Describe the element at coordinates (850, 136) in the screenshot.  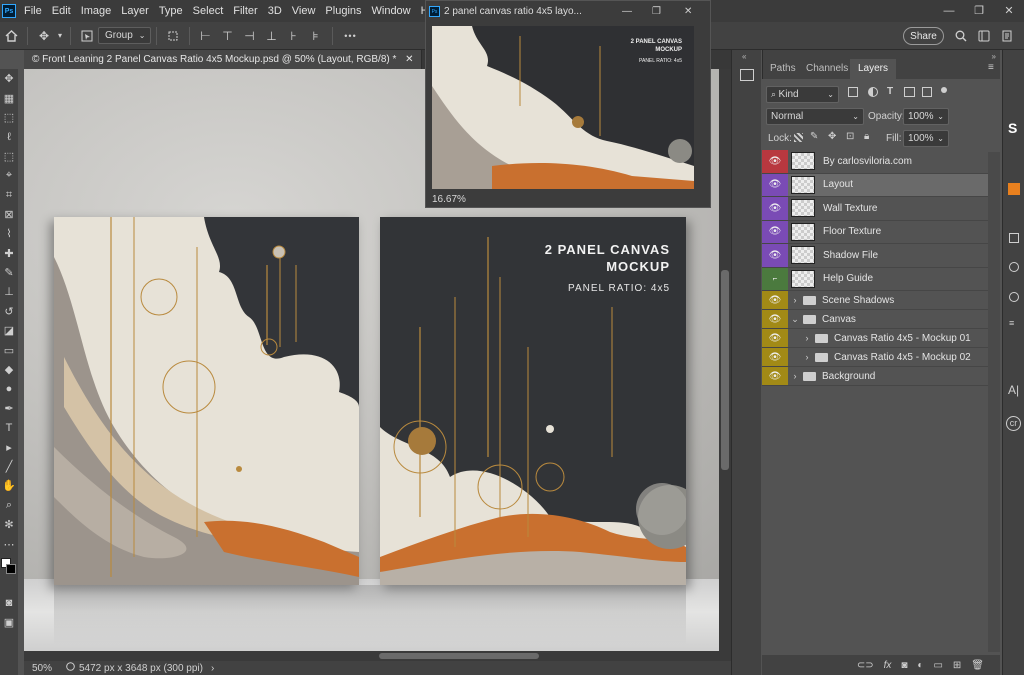
I see `lock-artboard-icon: ⊡` at that location.